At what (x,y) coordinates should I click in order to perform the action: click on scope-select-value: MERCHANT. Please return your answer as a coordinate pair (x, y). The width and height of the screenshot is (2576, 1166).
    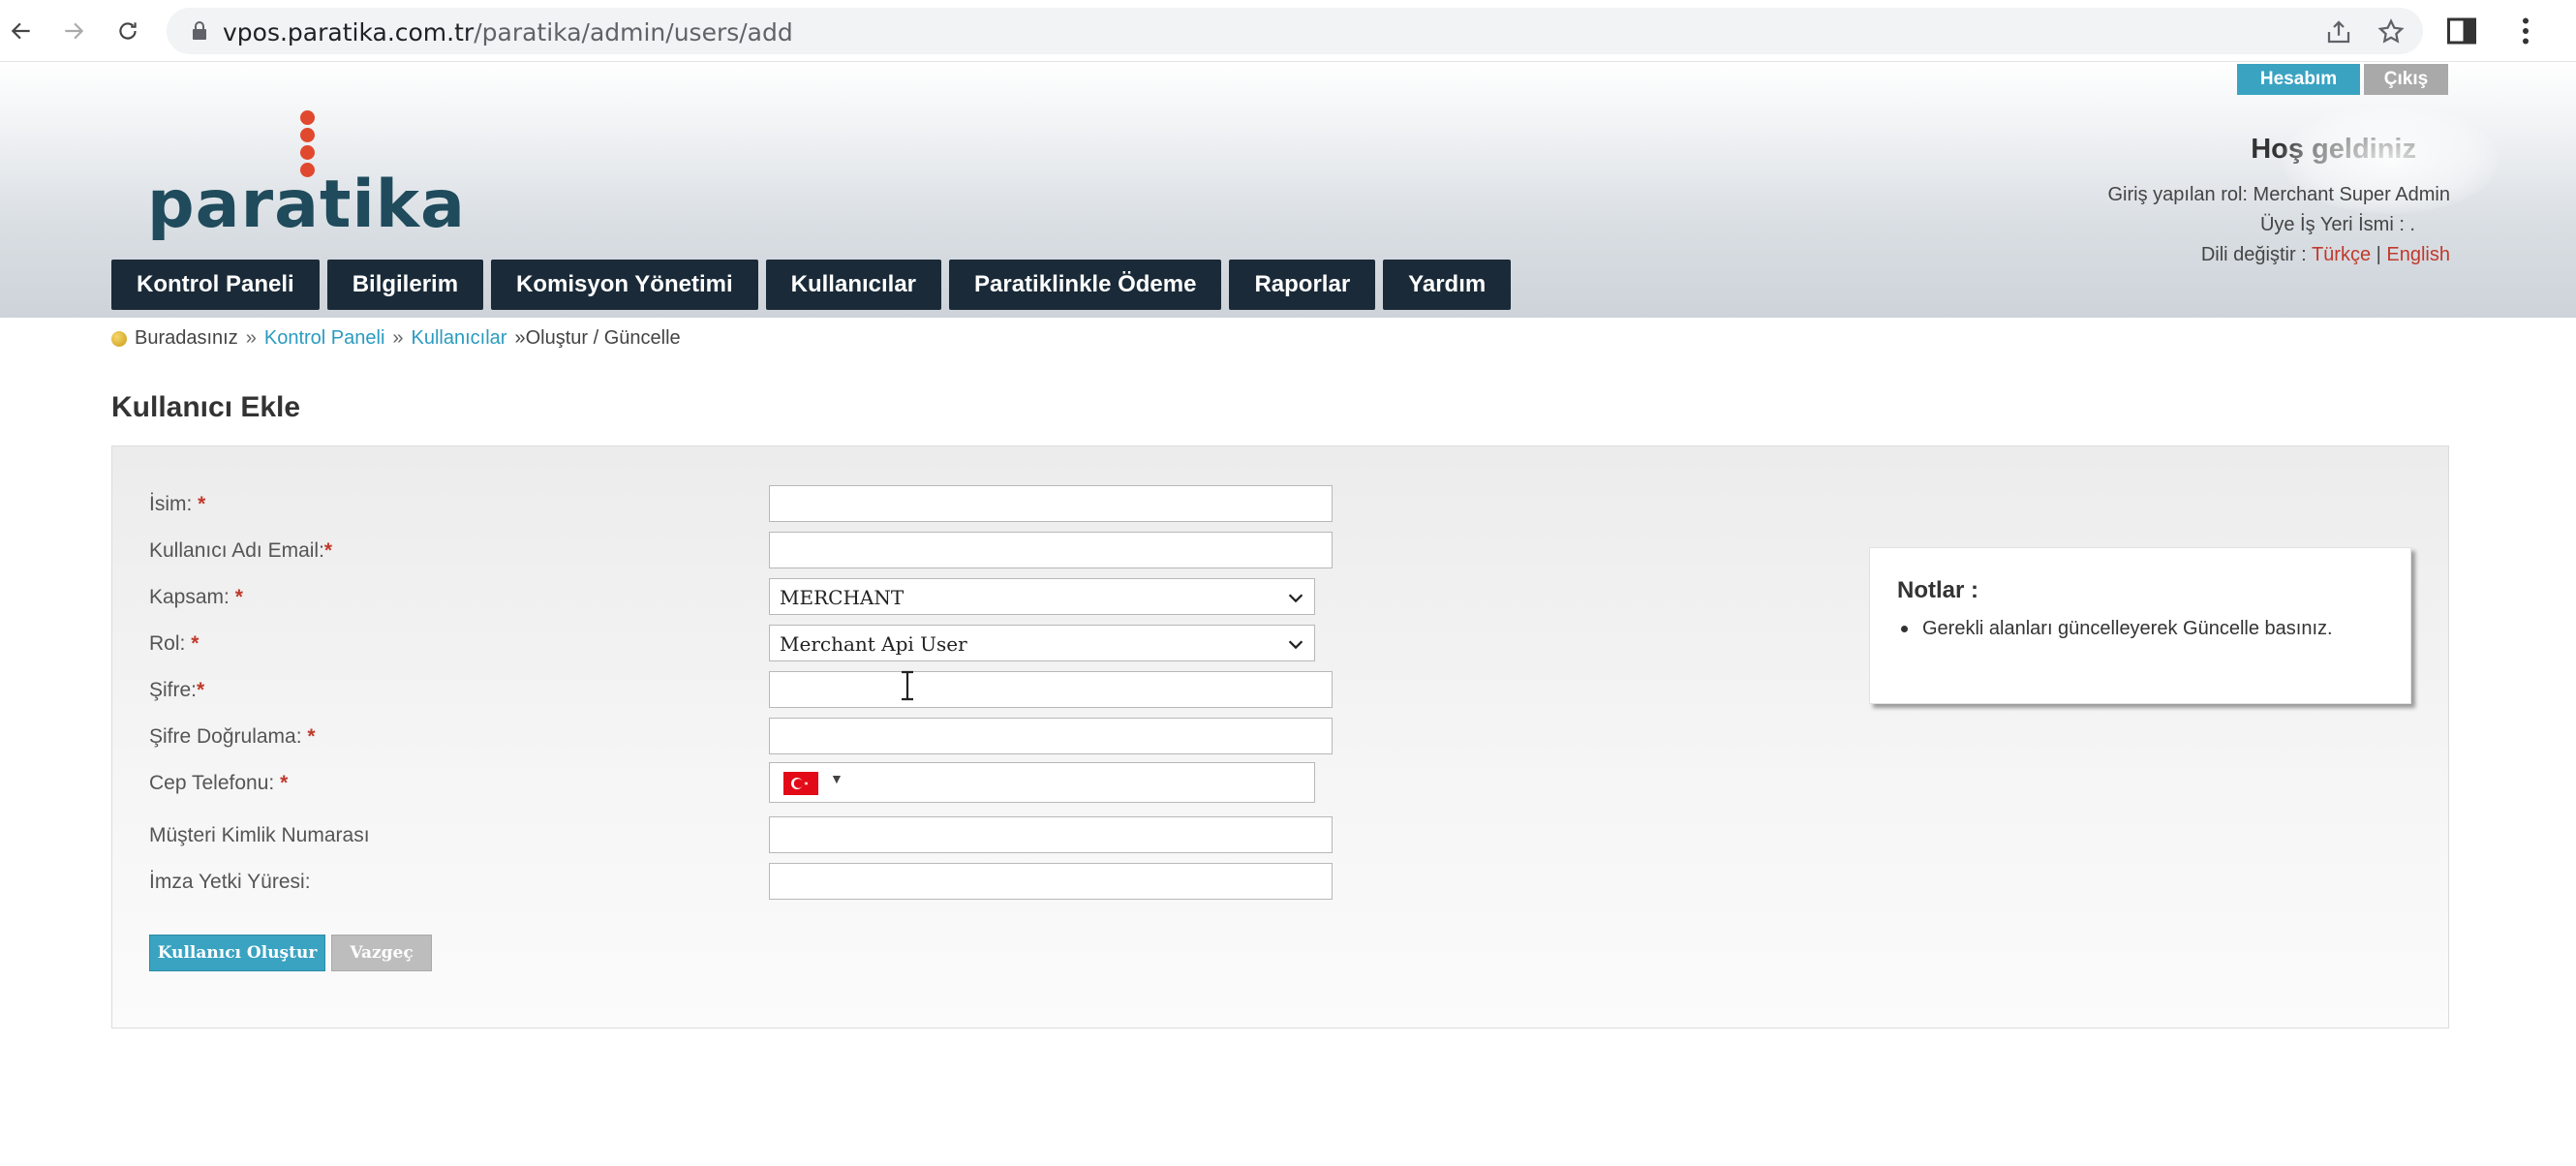
    Looking at the image, I should click on (842, 597).